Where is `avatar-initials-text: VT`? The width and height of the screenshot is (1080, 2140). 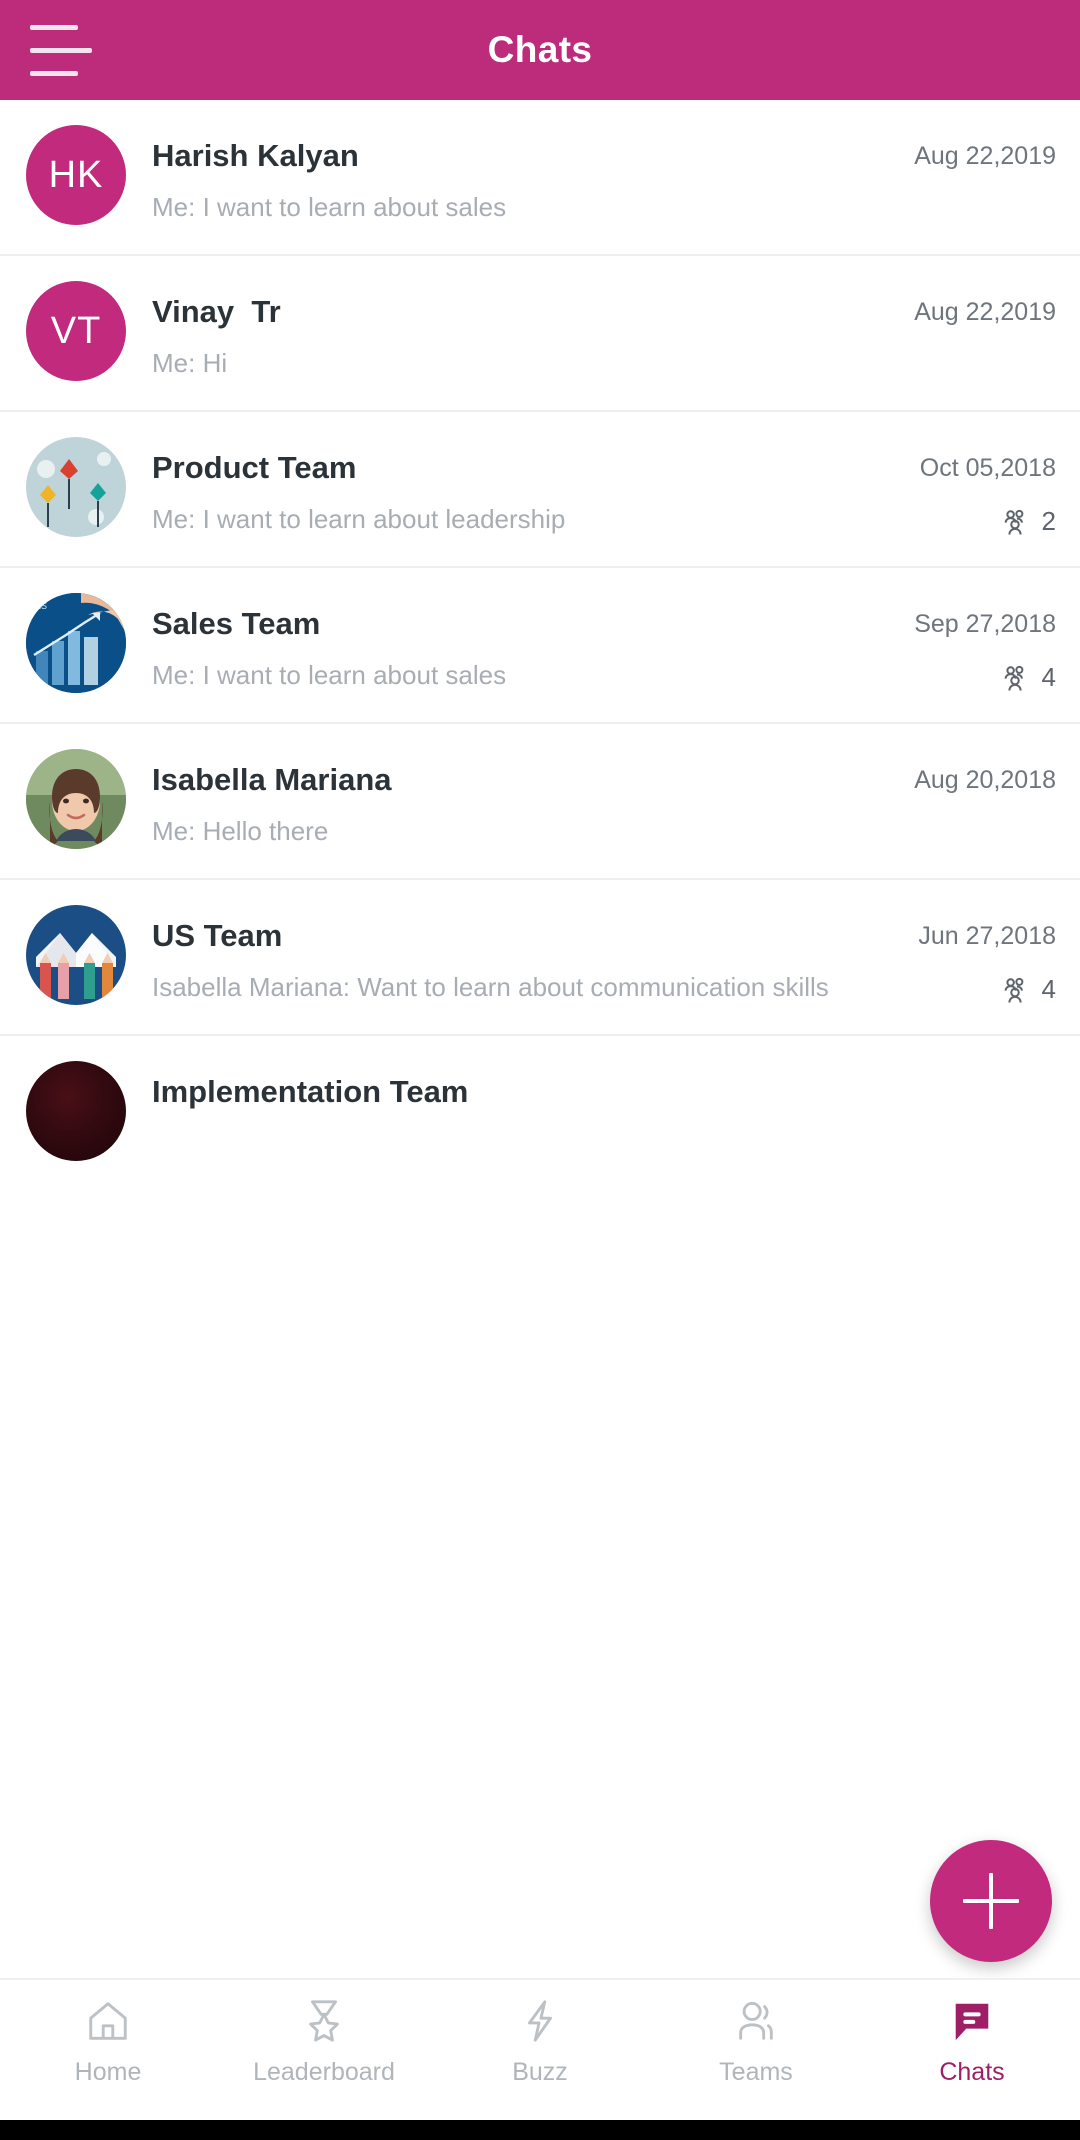
avatar-initials-text: VT is located at coordinates (76, 330).